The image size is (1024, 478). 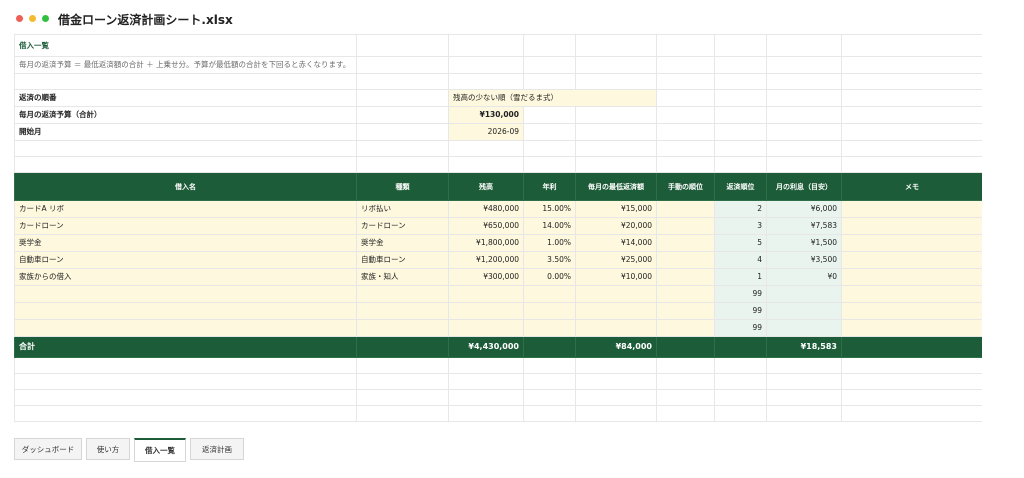 What do you see at coordinates (185, 209) in the screenshot?
I see `cell-name: カードA リボ` at bounding box center [185, 209].